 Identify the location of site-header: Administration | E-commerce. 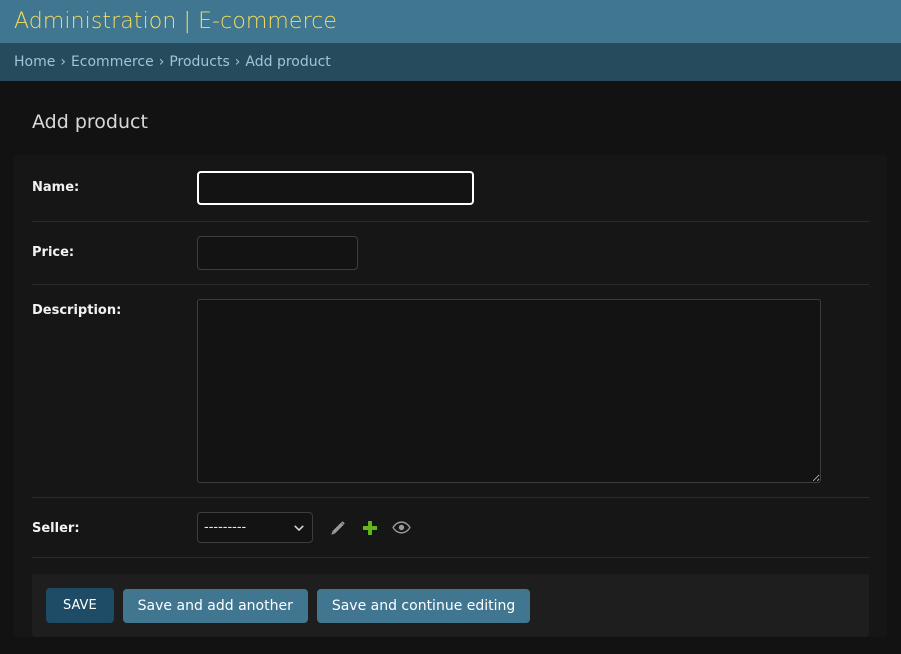
(450, 21).